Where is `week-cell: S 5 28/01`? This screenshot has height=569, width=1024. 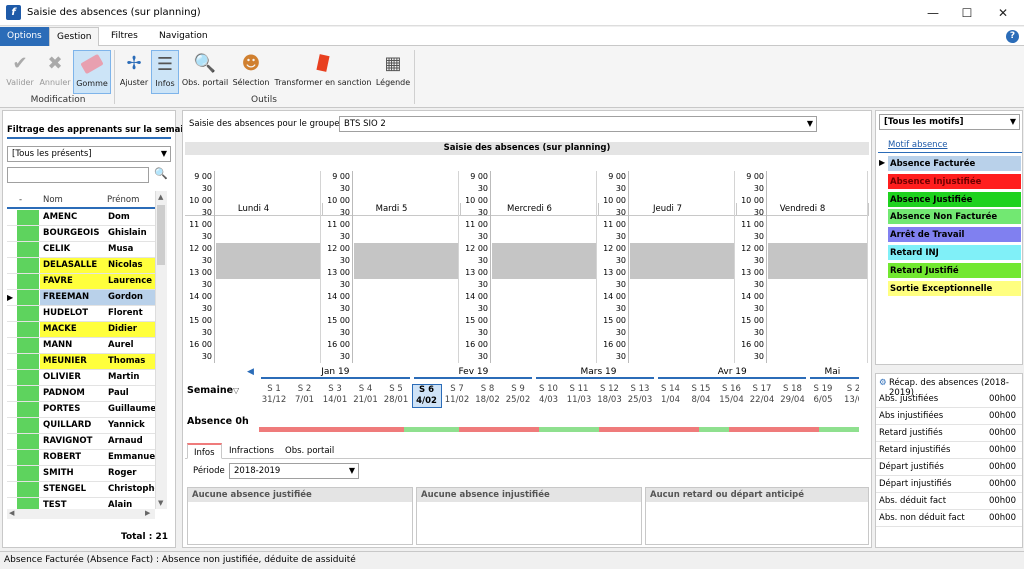
week-cell: S 5 28/01 is located at coordinates (396, 395).